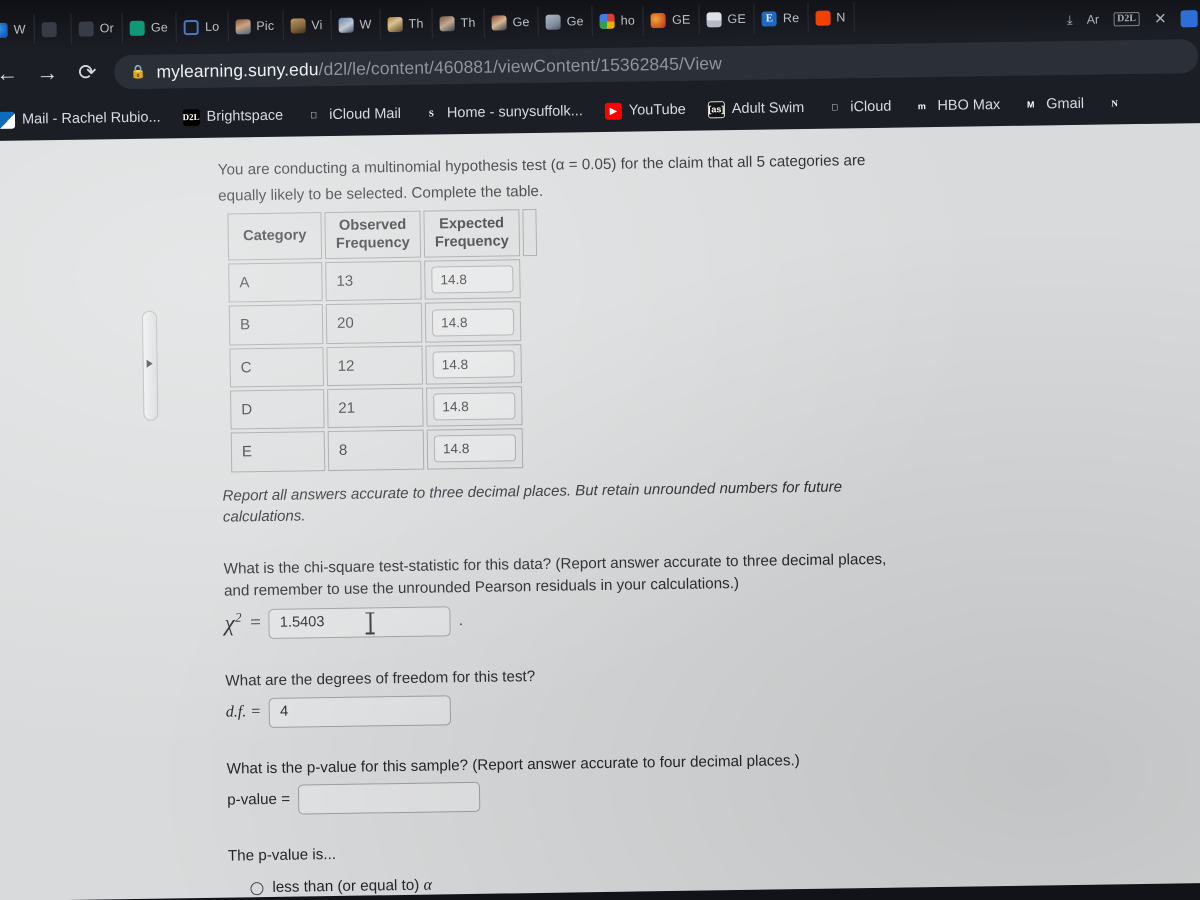 The height and width of the screenshot is (900, 1200). What do you see at coordinates (302, 623) in the screenshot?
I see `chi-square-value: 1.5403` at bounding box center [302, 623].